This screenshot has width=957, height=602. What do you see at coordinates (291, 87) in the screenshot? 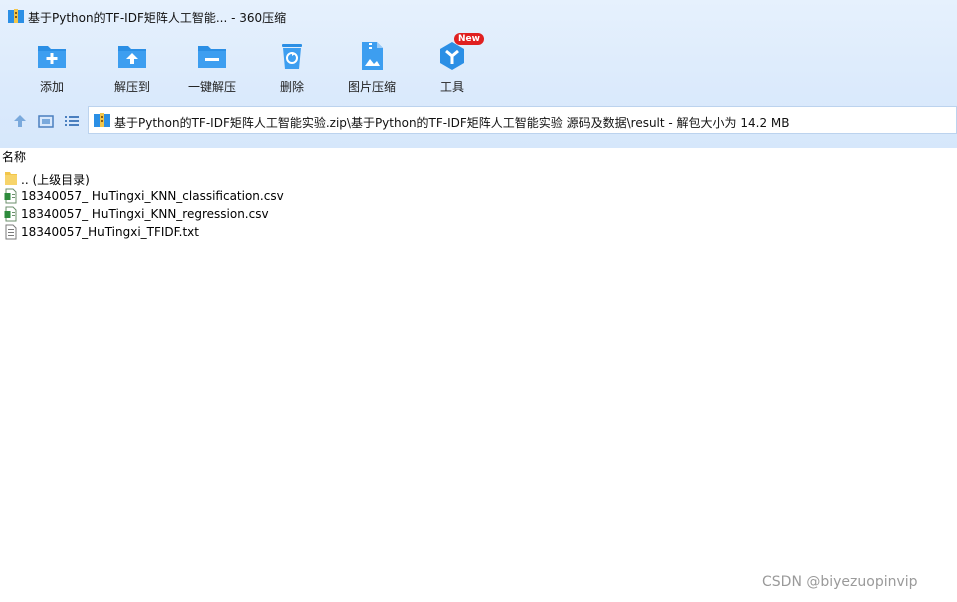
I see `delete-label: 删除` at bounding box center [291, 87].